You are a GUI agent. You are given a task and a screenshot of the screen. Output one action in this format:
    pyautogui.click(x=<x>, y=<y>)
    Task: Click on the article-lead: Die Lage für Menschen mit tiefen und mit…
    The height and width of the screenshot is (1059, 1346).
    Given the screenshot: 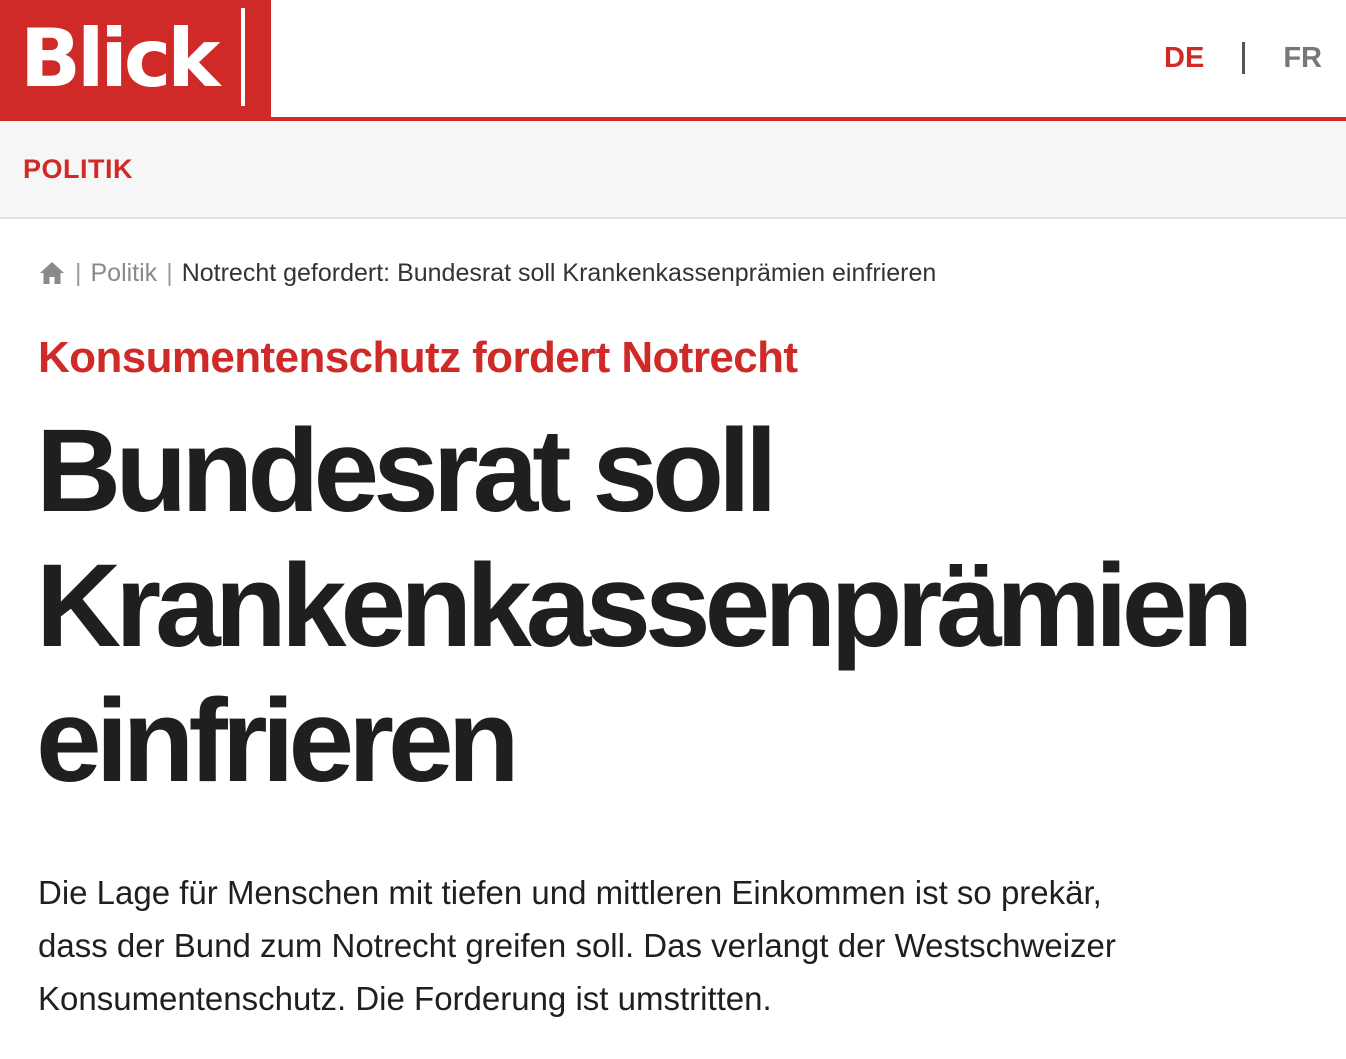 What is the action you would take?
    pyautogui.click(x=663, y=945)
    